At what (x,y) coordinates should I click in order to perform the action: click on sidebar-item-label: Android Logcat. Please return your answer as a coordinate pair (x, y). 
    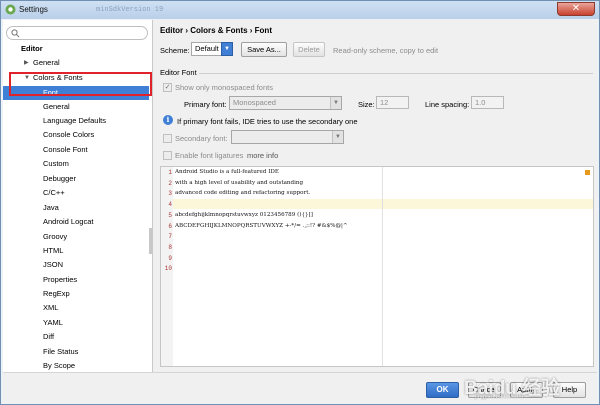
    Looking at the image, I should click on (68, 221).